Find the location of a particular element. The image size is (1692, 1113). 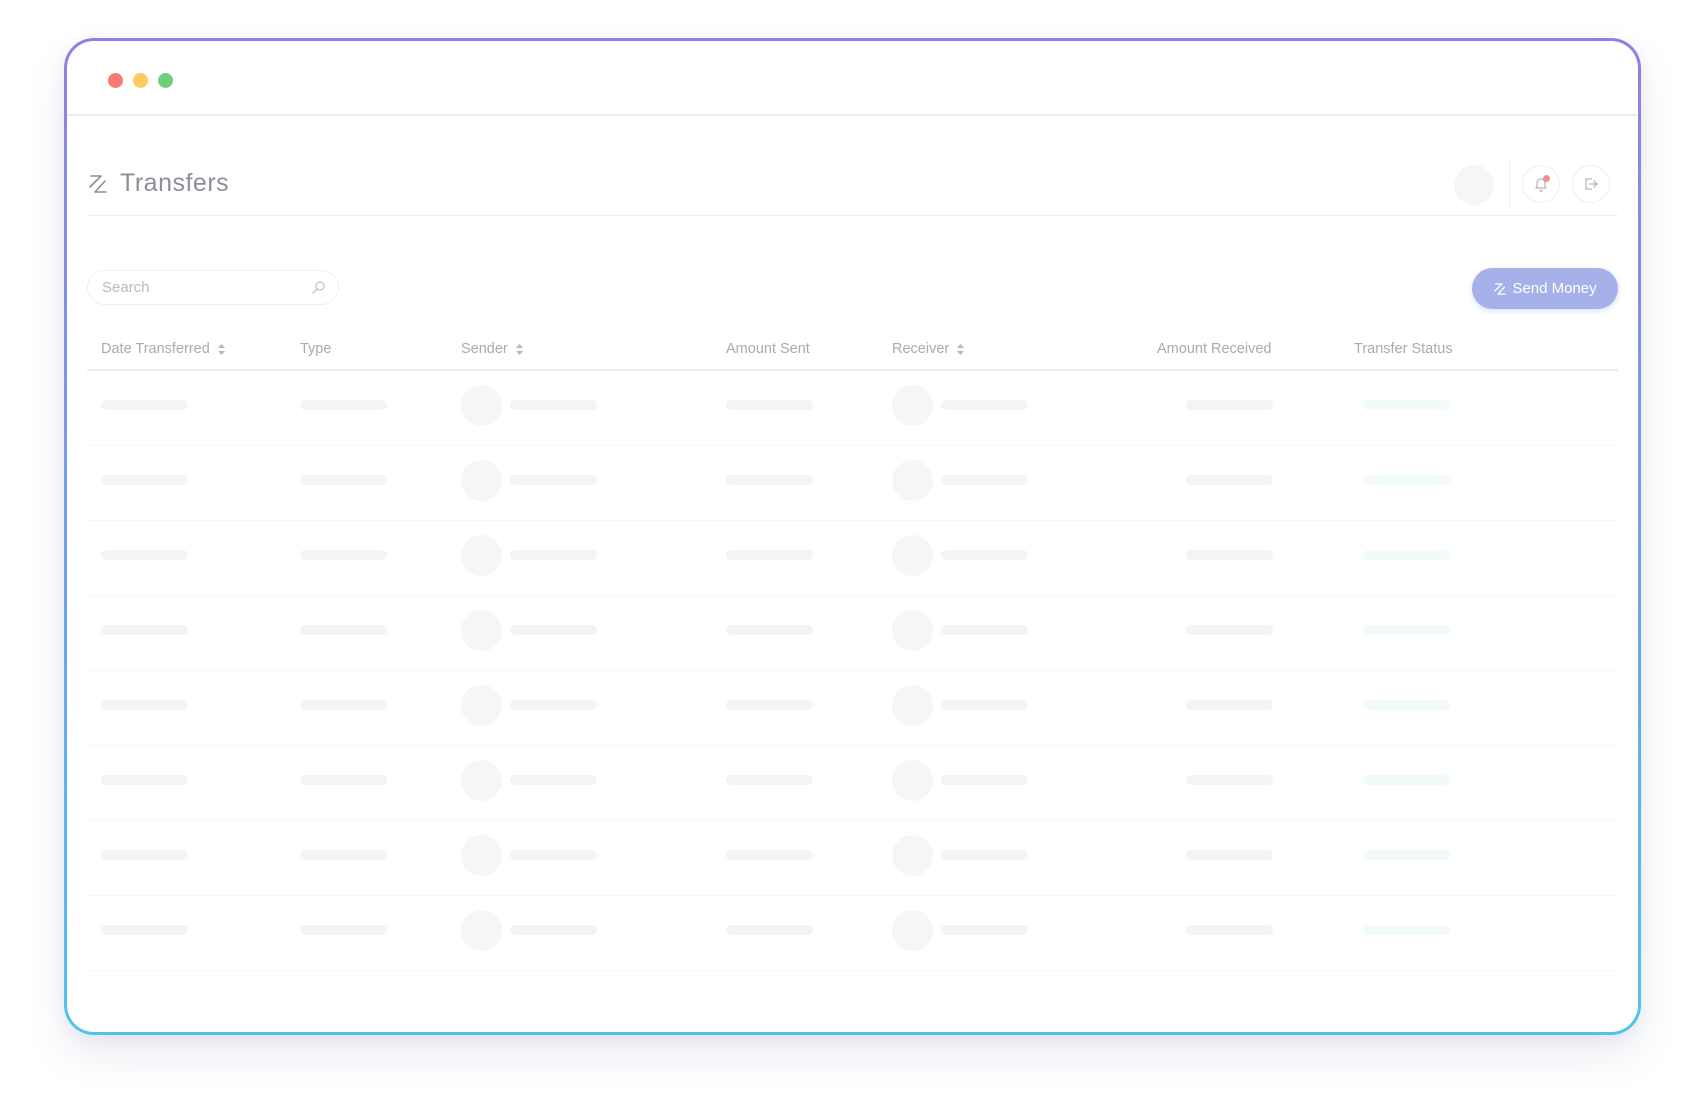

search-box is located at coordinates (213, 287).